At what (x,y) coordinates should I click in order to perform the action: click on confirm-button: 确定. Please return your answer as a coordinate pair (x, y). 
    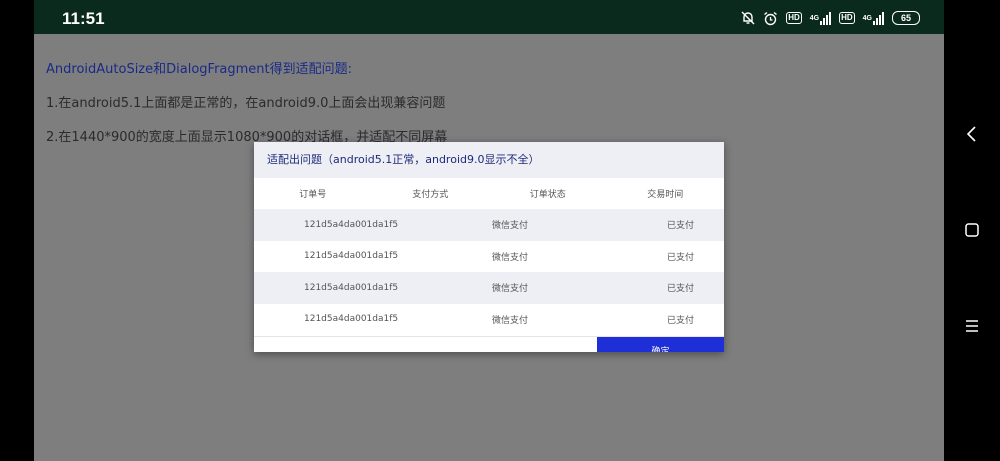
    Looking at the image, I should click on (660, 344).